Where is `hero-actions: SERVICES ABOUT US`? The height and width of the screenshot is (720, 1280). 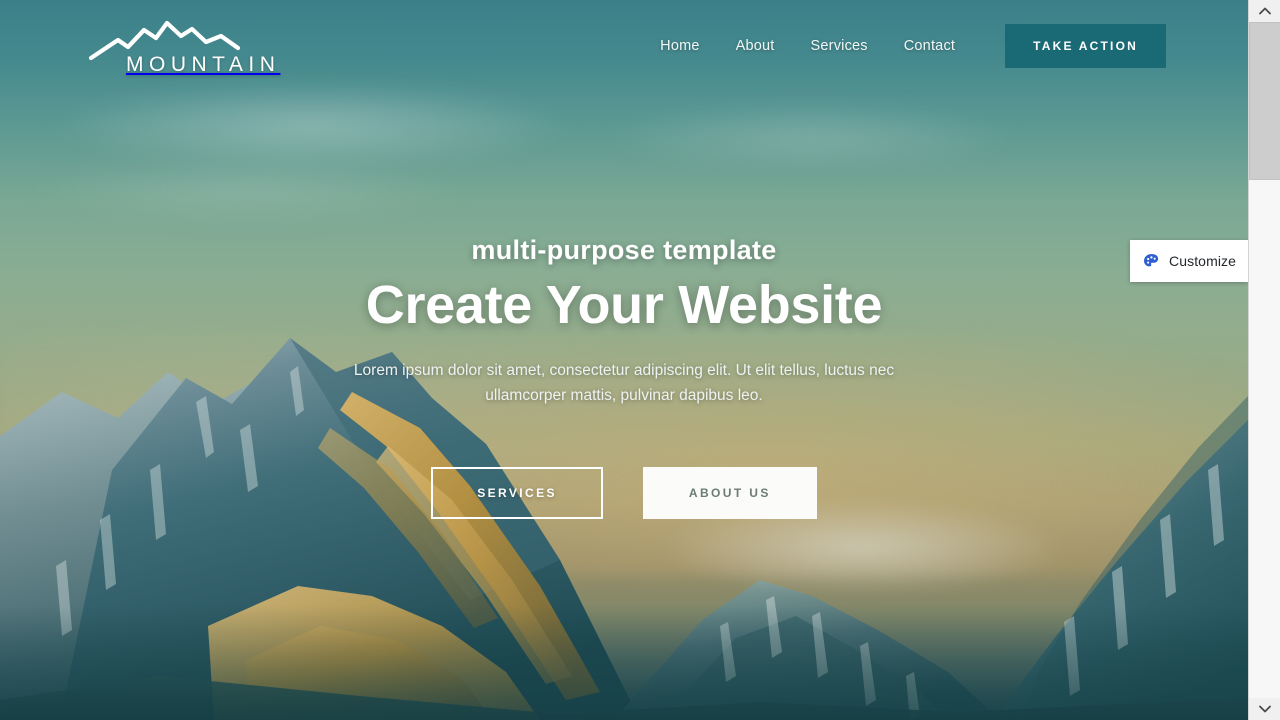 hero-actions: SERVICES ABOUT US is located at coordinates (624, 492).